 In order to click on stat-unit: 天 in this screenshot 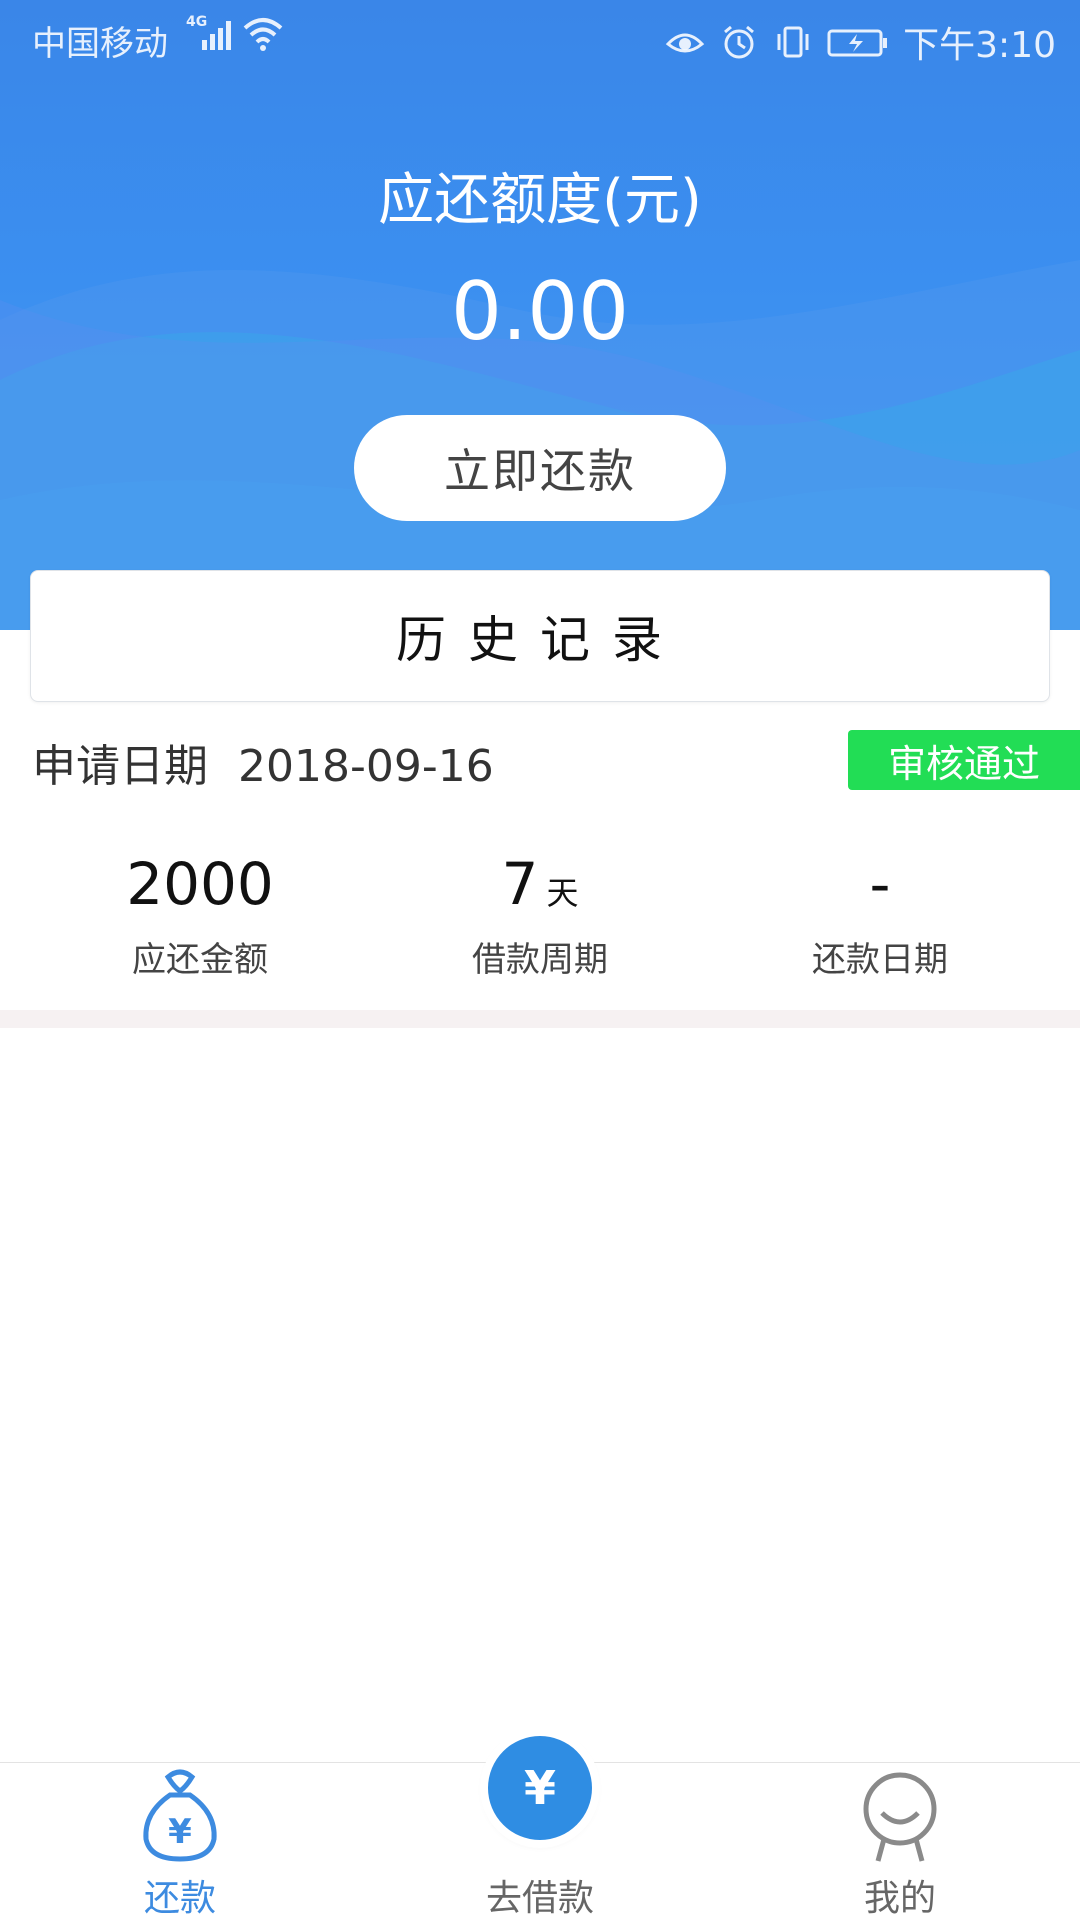, I will do `click(562, 893)`.